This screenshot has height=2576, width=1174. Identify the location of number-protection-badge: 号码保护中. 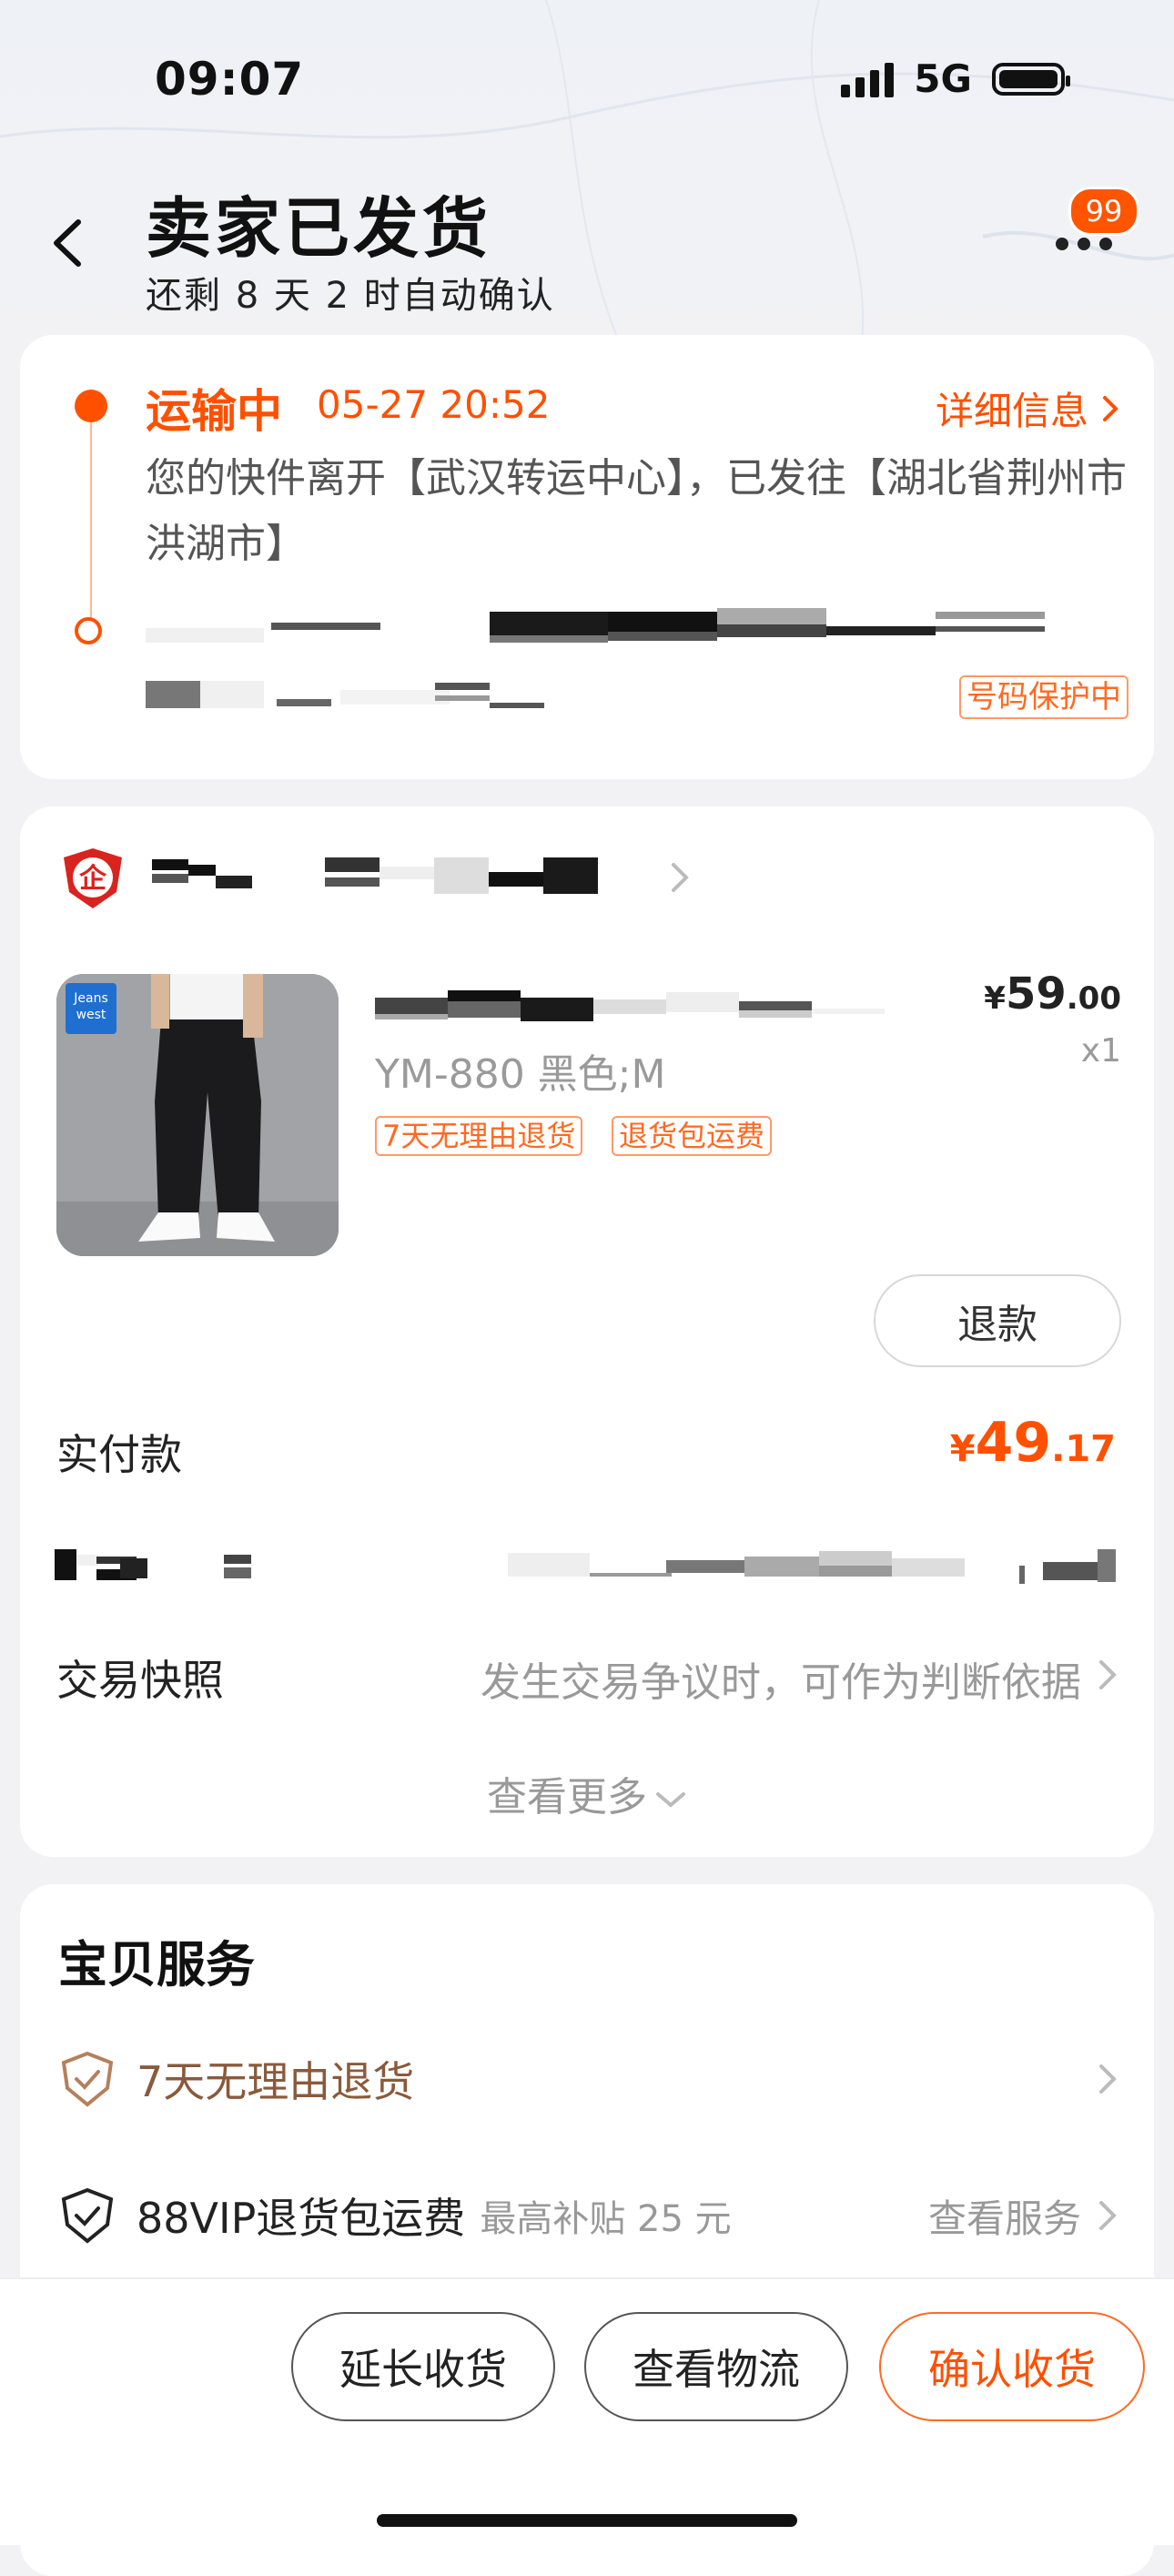
(1043, 697).